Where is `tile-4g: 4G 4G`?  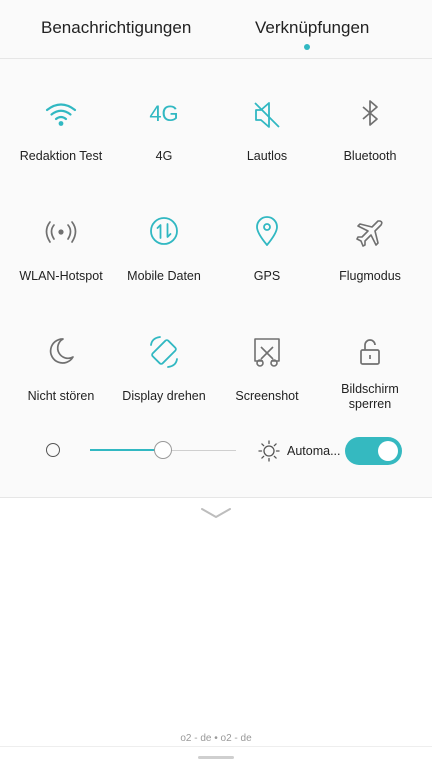 tile-4g: 4G 4G is located at coordinates (164, 150).